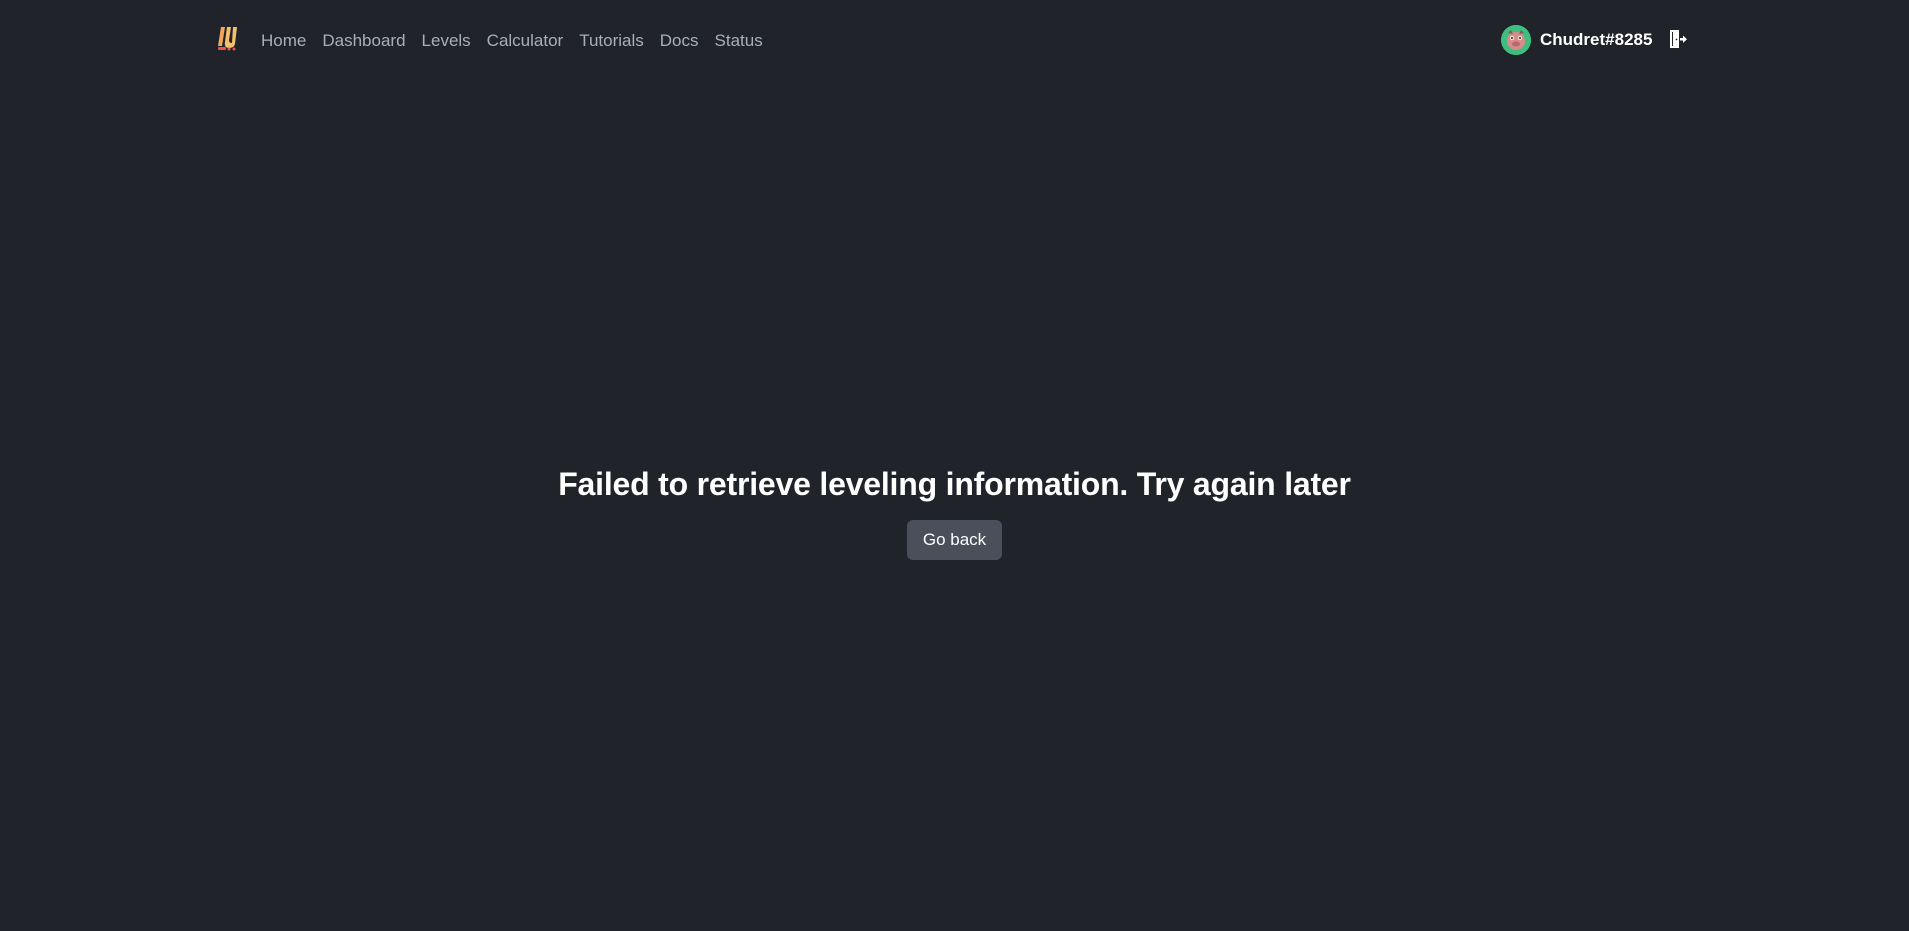 Image resolution: width=1909 pixels, height=931 pixels. What do you see at coordinates (1516, 40) in the screenshot?
I see `avatar-icon` at bounding box center [1516, 40].